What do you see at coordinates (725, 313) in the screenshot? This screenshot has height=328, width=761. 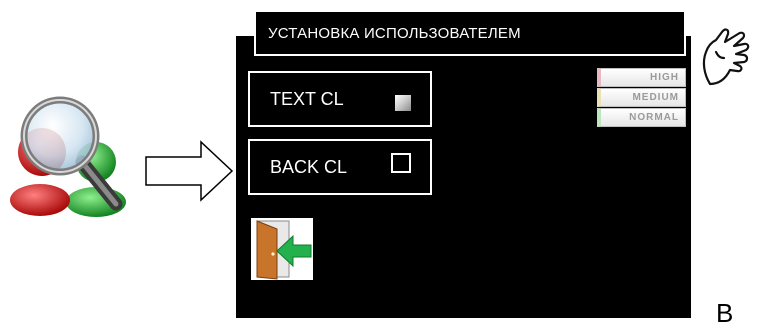 I see `corner-text: В` at bounding box center [725, 313].